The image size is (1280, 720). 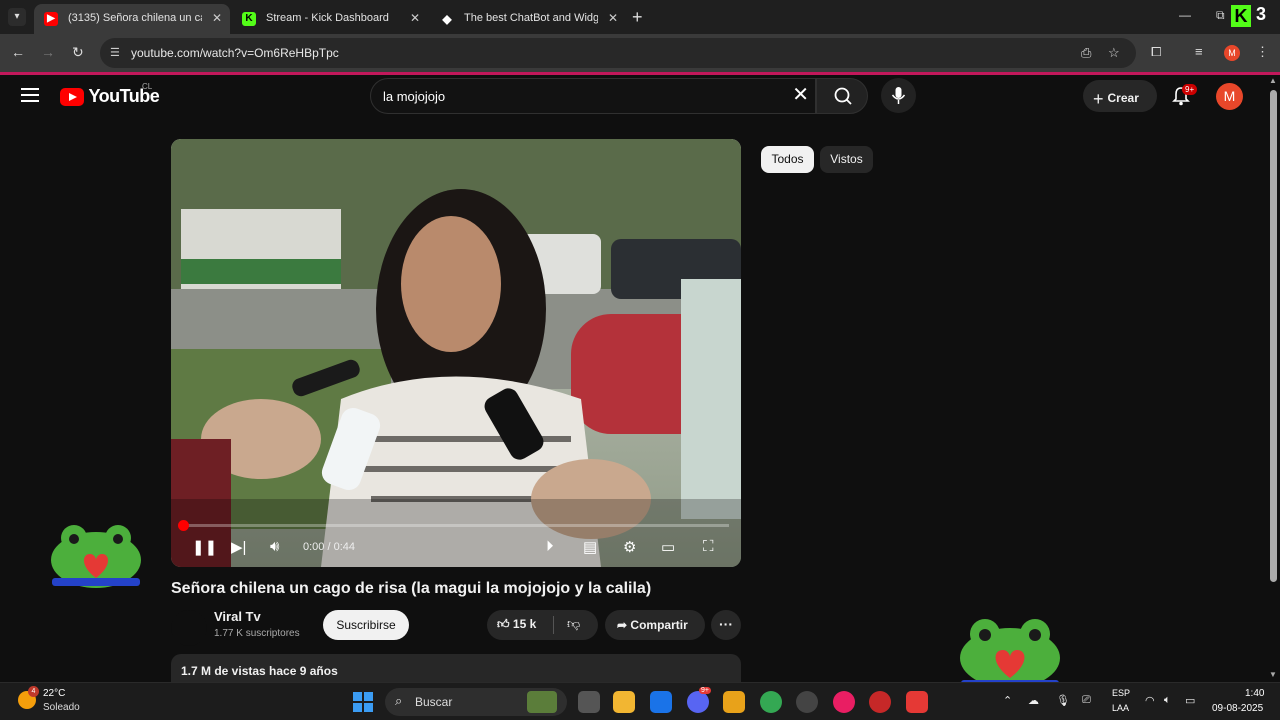 What do you see at coordinates (54, 693) in the screenshot?
I see `weather-temperature: 22°C` at bounding box center [54, 693].